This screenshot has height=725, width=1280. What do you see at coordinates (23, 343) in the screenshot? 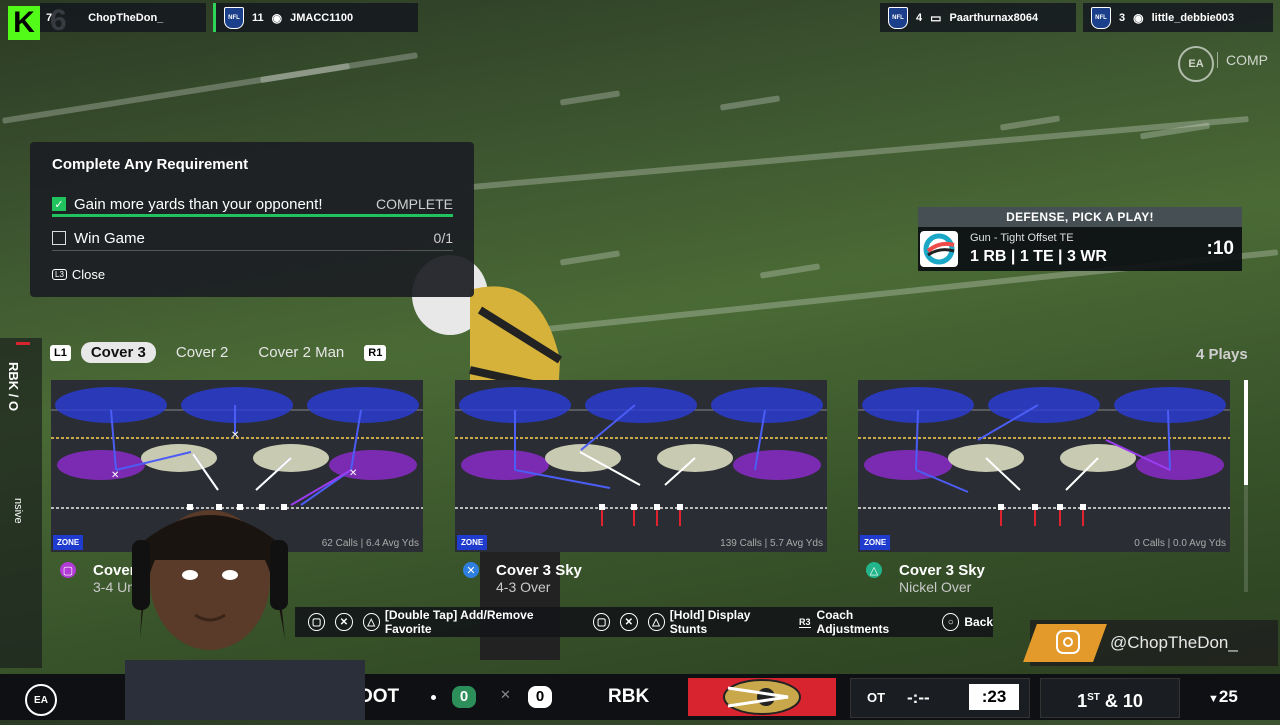
I see `side-accent` at bounding box center [23, 343].